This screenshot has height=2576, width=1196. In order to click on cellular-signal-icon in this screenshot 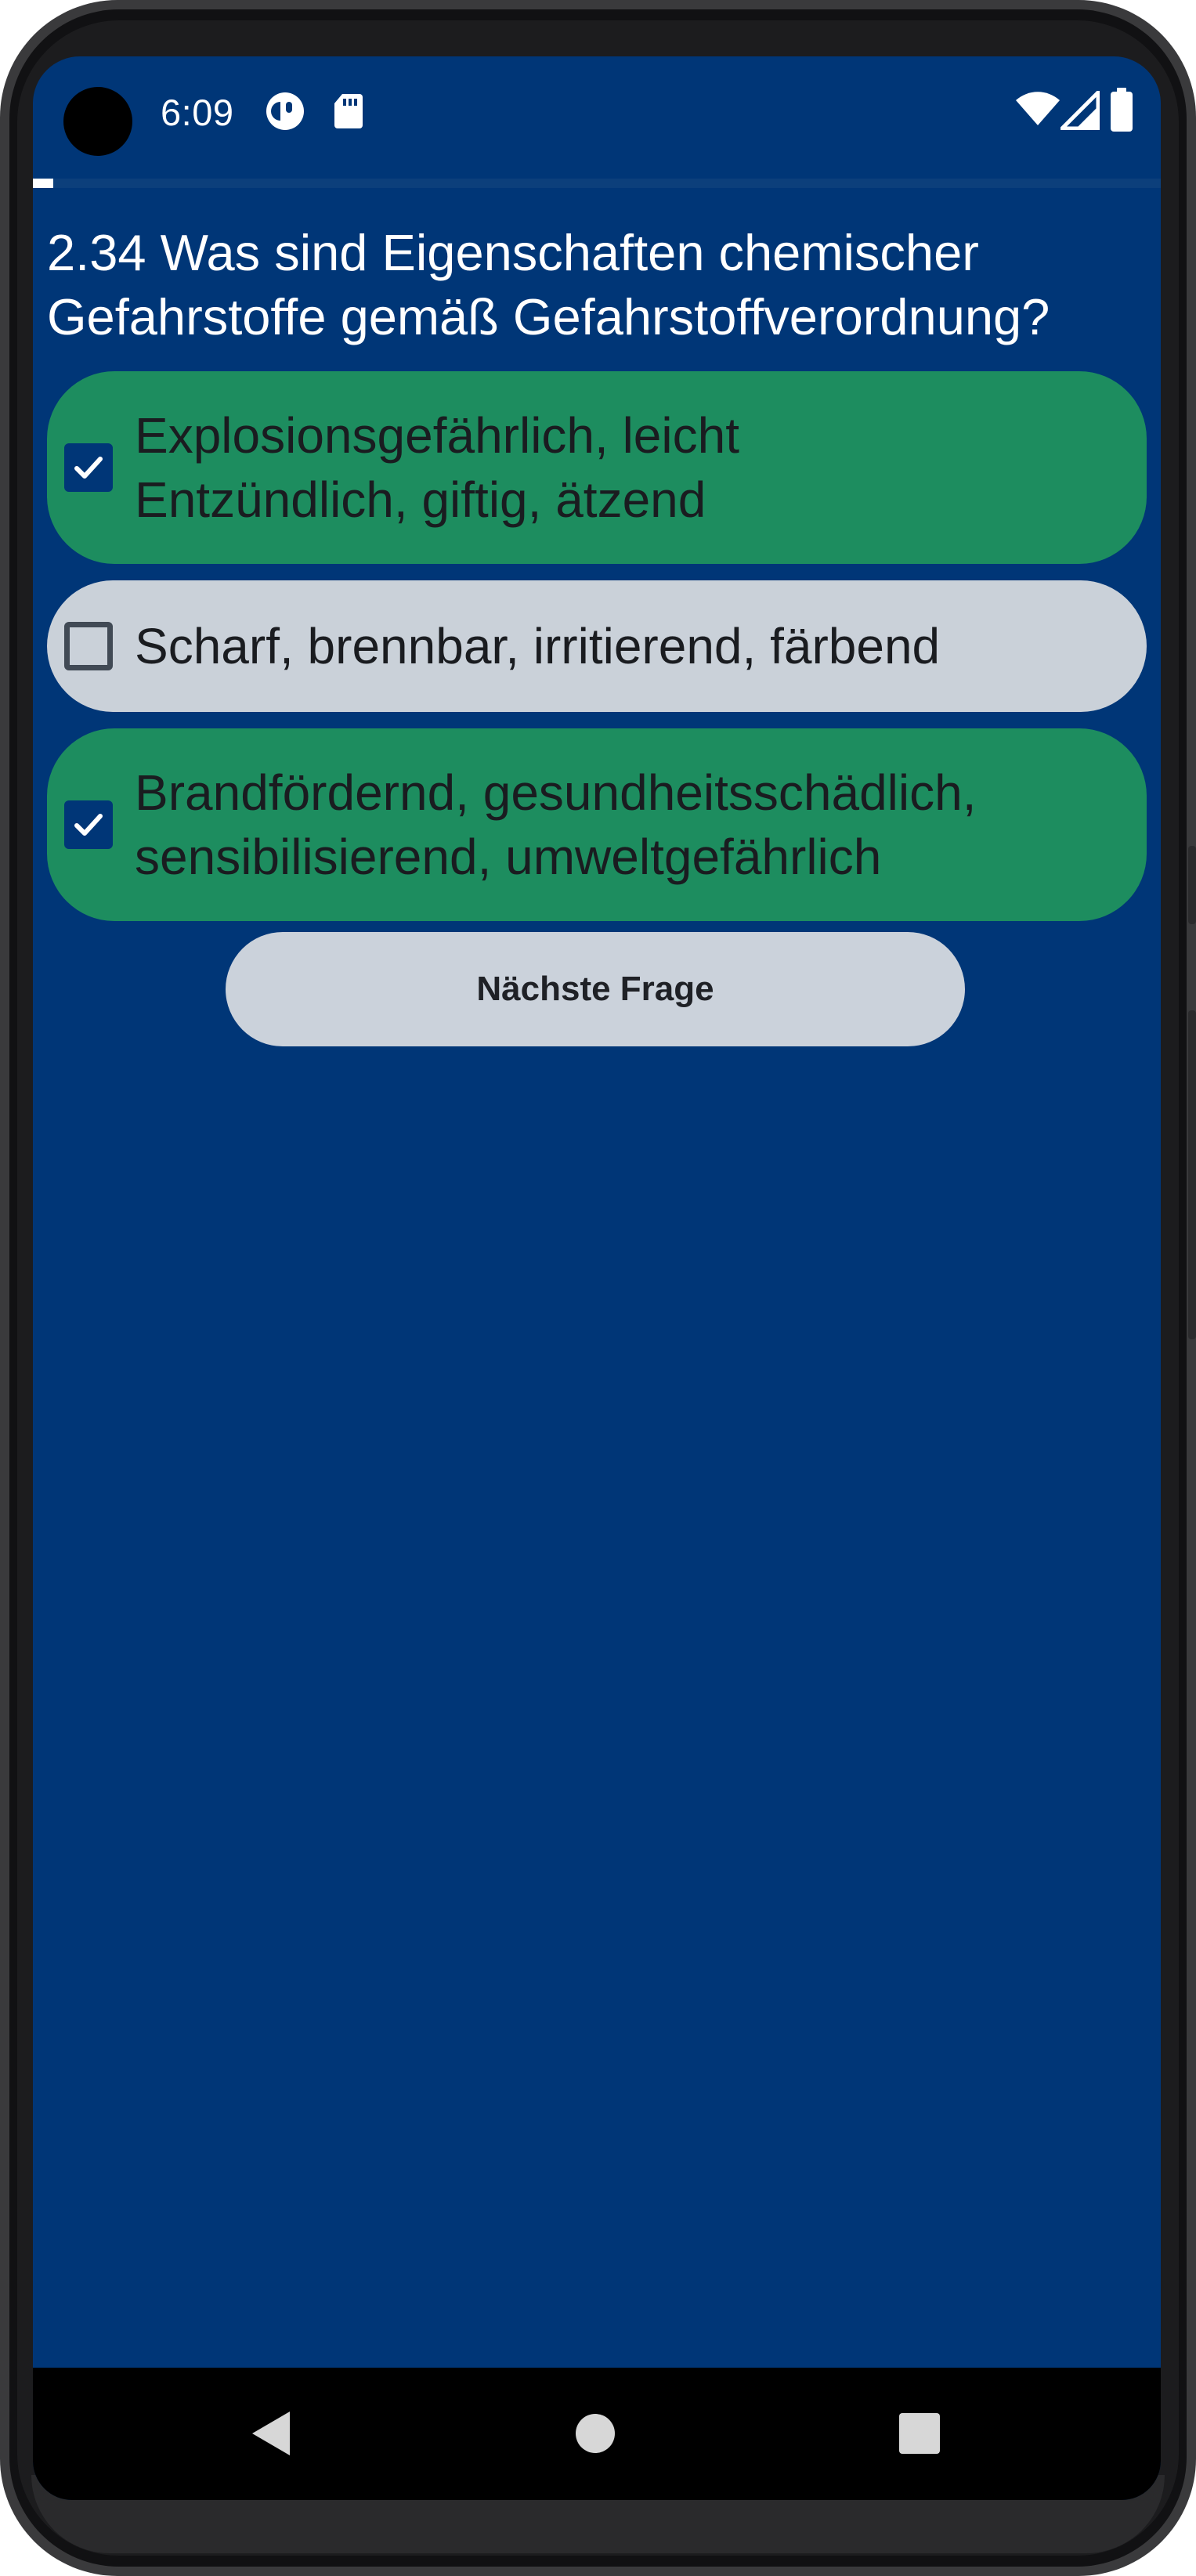, I will do `click(1078, 110)`.